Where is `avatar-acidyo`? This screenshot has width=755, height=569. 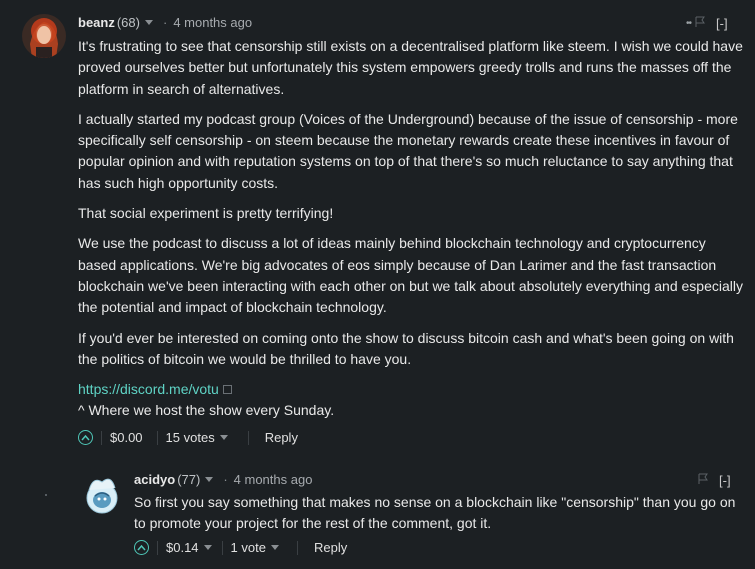 avatar-acidyo is located at coordinates (102, 493).